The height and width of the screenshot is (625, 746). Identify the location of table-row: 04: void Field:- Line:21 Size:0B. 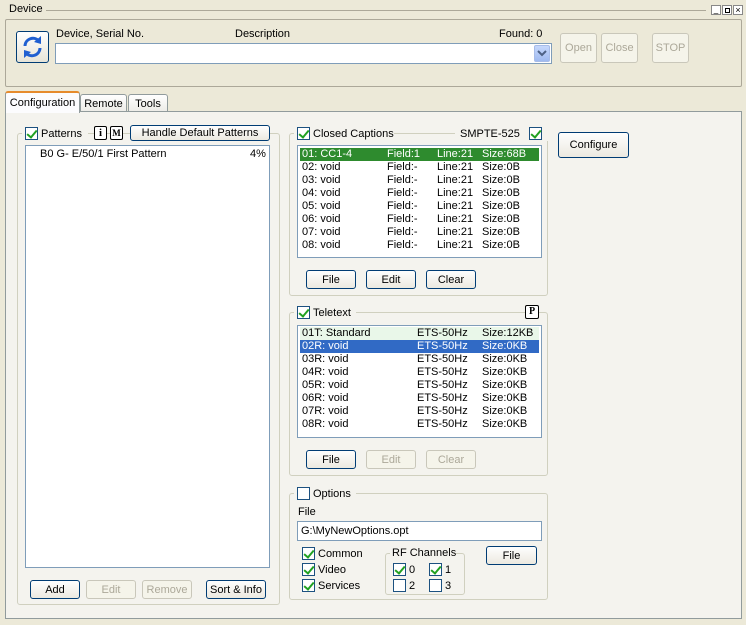
(419, 193).